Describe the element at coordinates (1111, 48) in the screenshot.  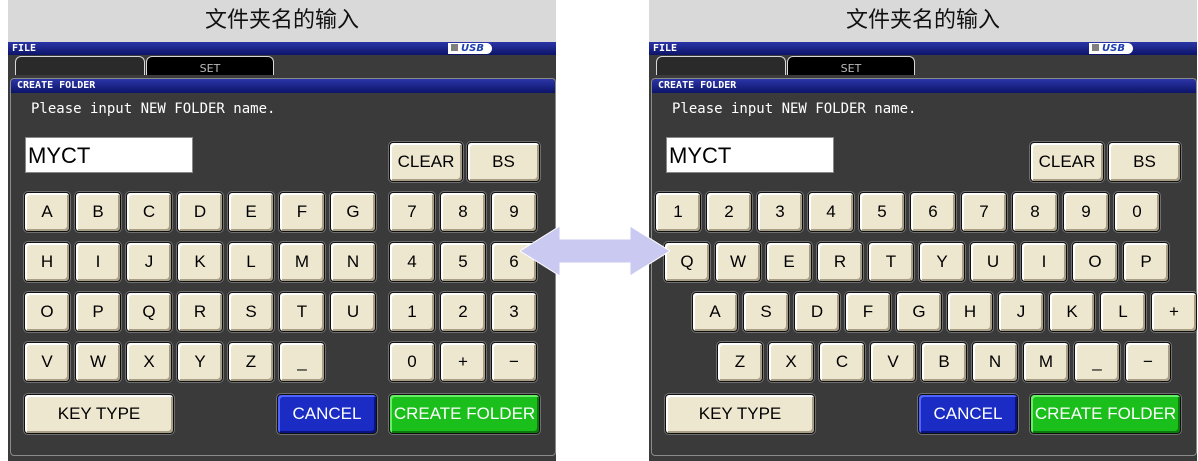
I see `usb-status-icon: USB` at that location.